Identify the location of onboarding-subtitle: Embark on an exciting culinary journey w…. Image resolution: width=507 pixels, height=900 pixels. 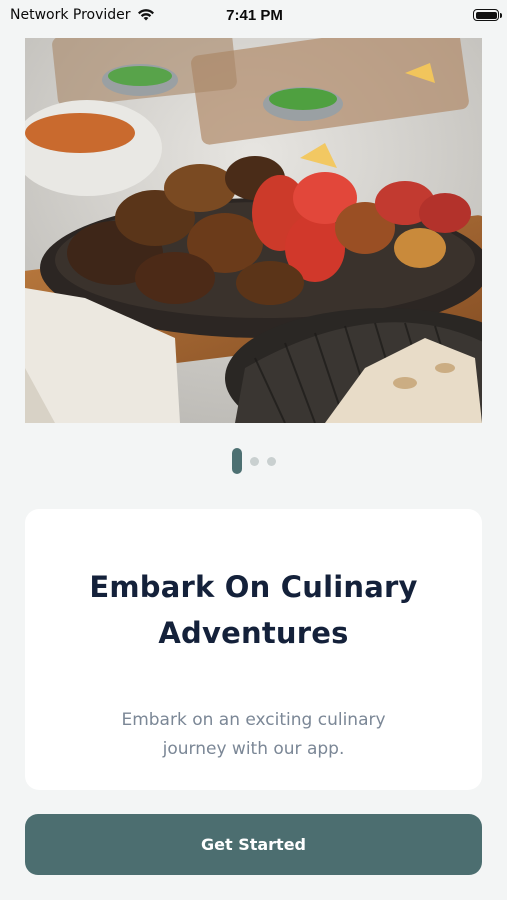
(253, 734).